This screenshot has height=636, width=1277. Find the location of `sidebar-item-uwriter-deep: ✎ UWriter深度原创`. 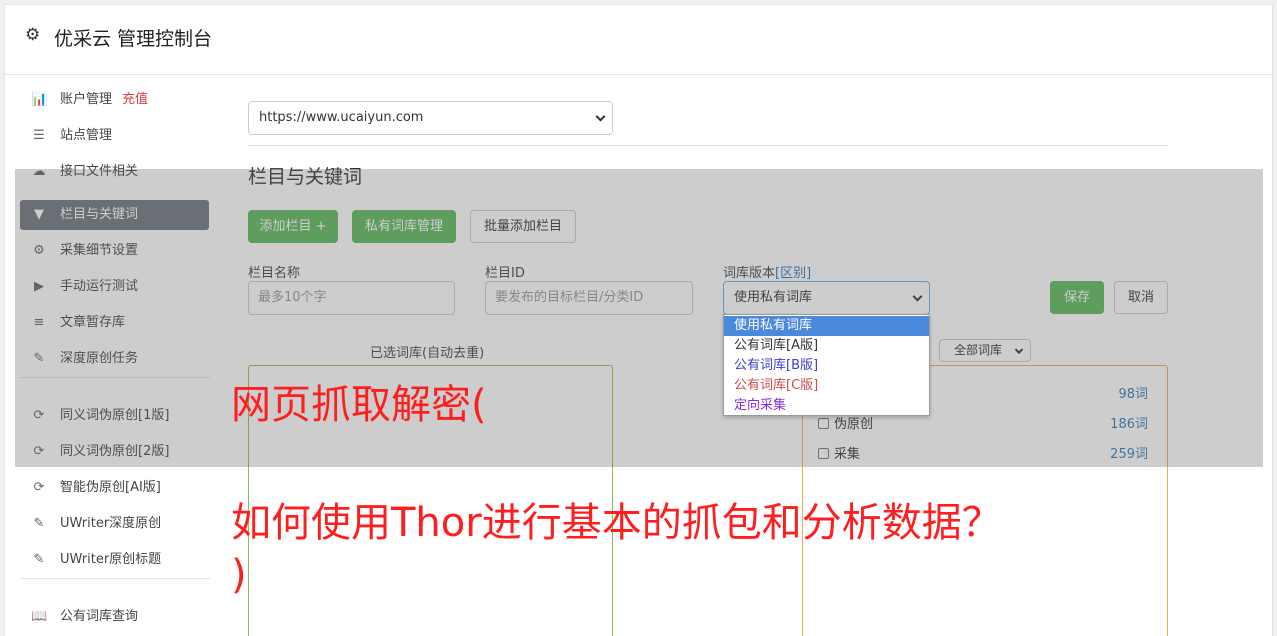

sidebar-item-uwriter-deep: ✎ UWriter深度原创 is located at coordinates (114, 524).